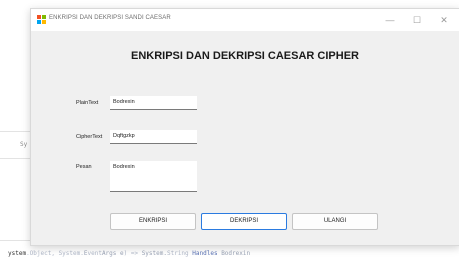 The image size is (459, 266). Describe the element at coordinates (444, 20) in the screenshot. I see `close-button: ✕` at that location.